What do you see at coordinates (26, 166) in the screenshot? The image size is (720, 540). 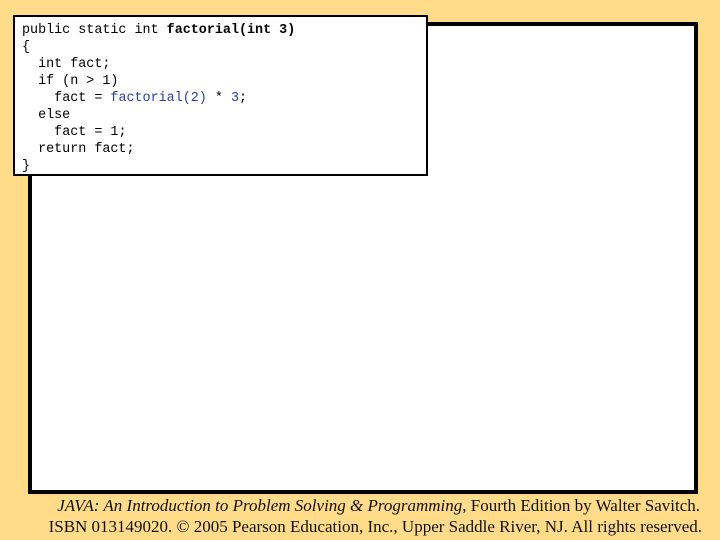 I see `code-token: }` at bounding box center [26, 166].